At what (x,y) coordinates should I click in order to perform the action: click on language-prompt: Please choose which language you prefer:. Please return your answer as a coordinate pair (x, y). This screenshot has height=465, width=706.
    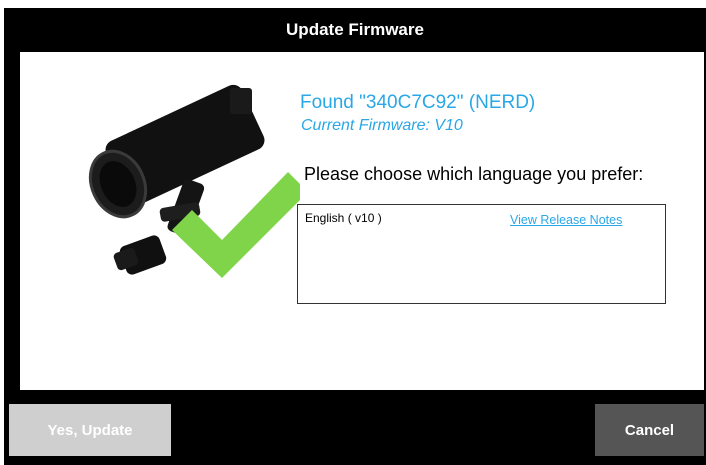
    Looking at the image, I should click on (474, 174).